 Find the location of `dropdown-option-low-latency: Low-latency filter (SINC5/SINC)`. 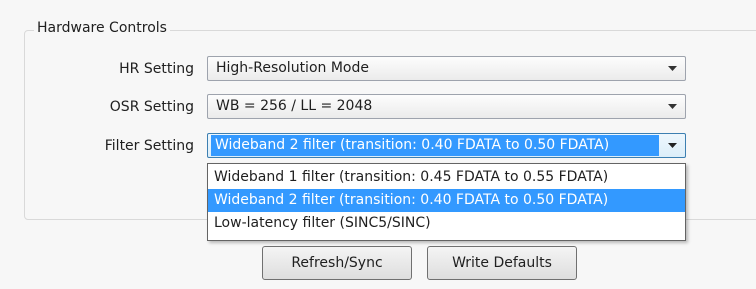

dropdown-option-low-latency: Low-latency filter (SINC5/SINC) is located at coordinates (446, 223).